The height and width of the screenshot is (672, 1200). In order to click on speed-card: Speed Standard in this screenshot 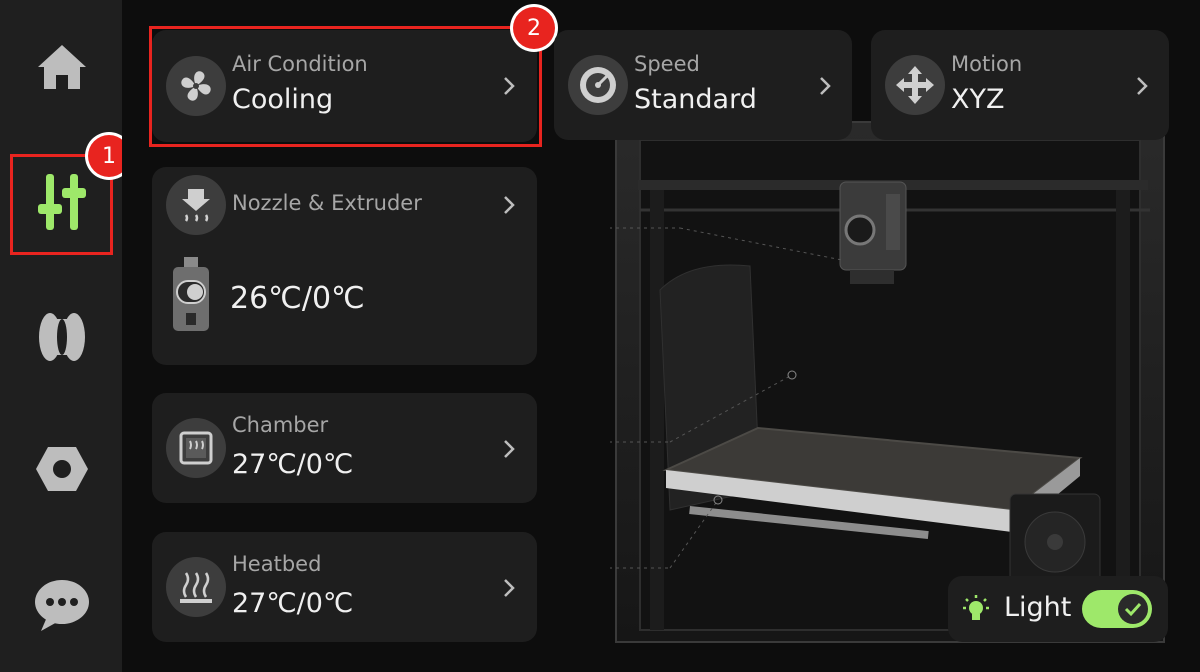, I will do `click(703, 85)`.